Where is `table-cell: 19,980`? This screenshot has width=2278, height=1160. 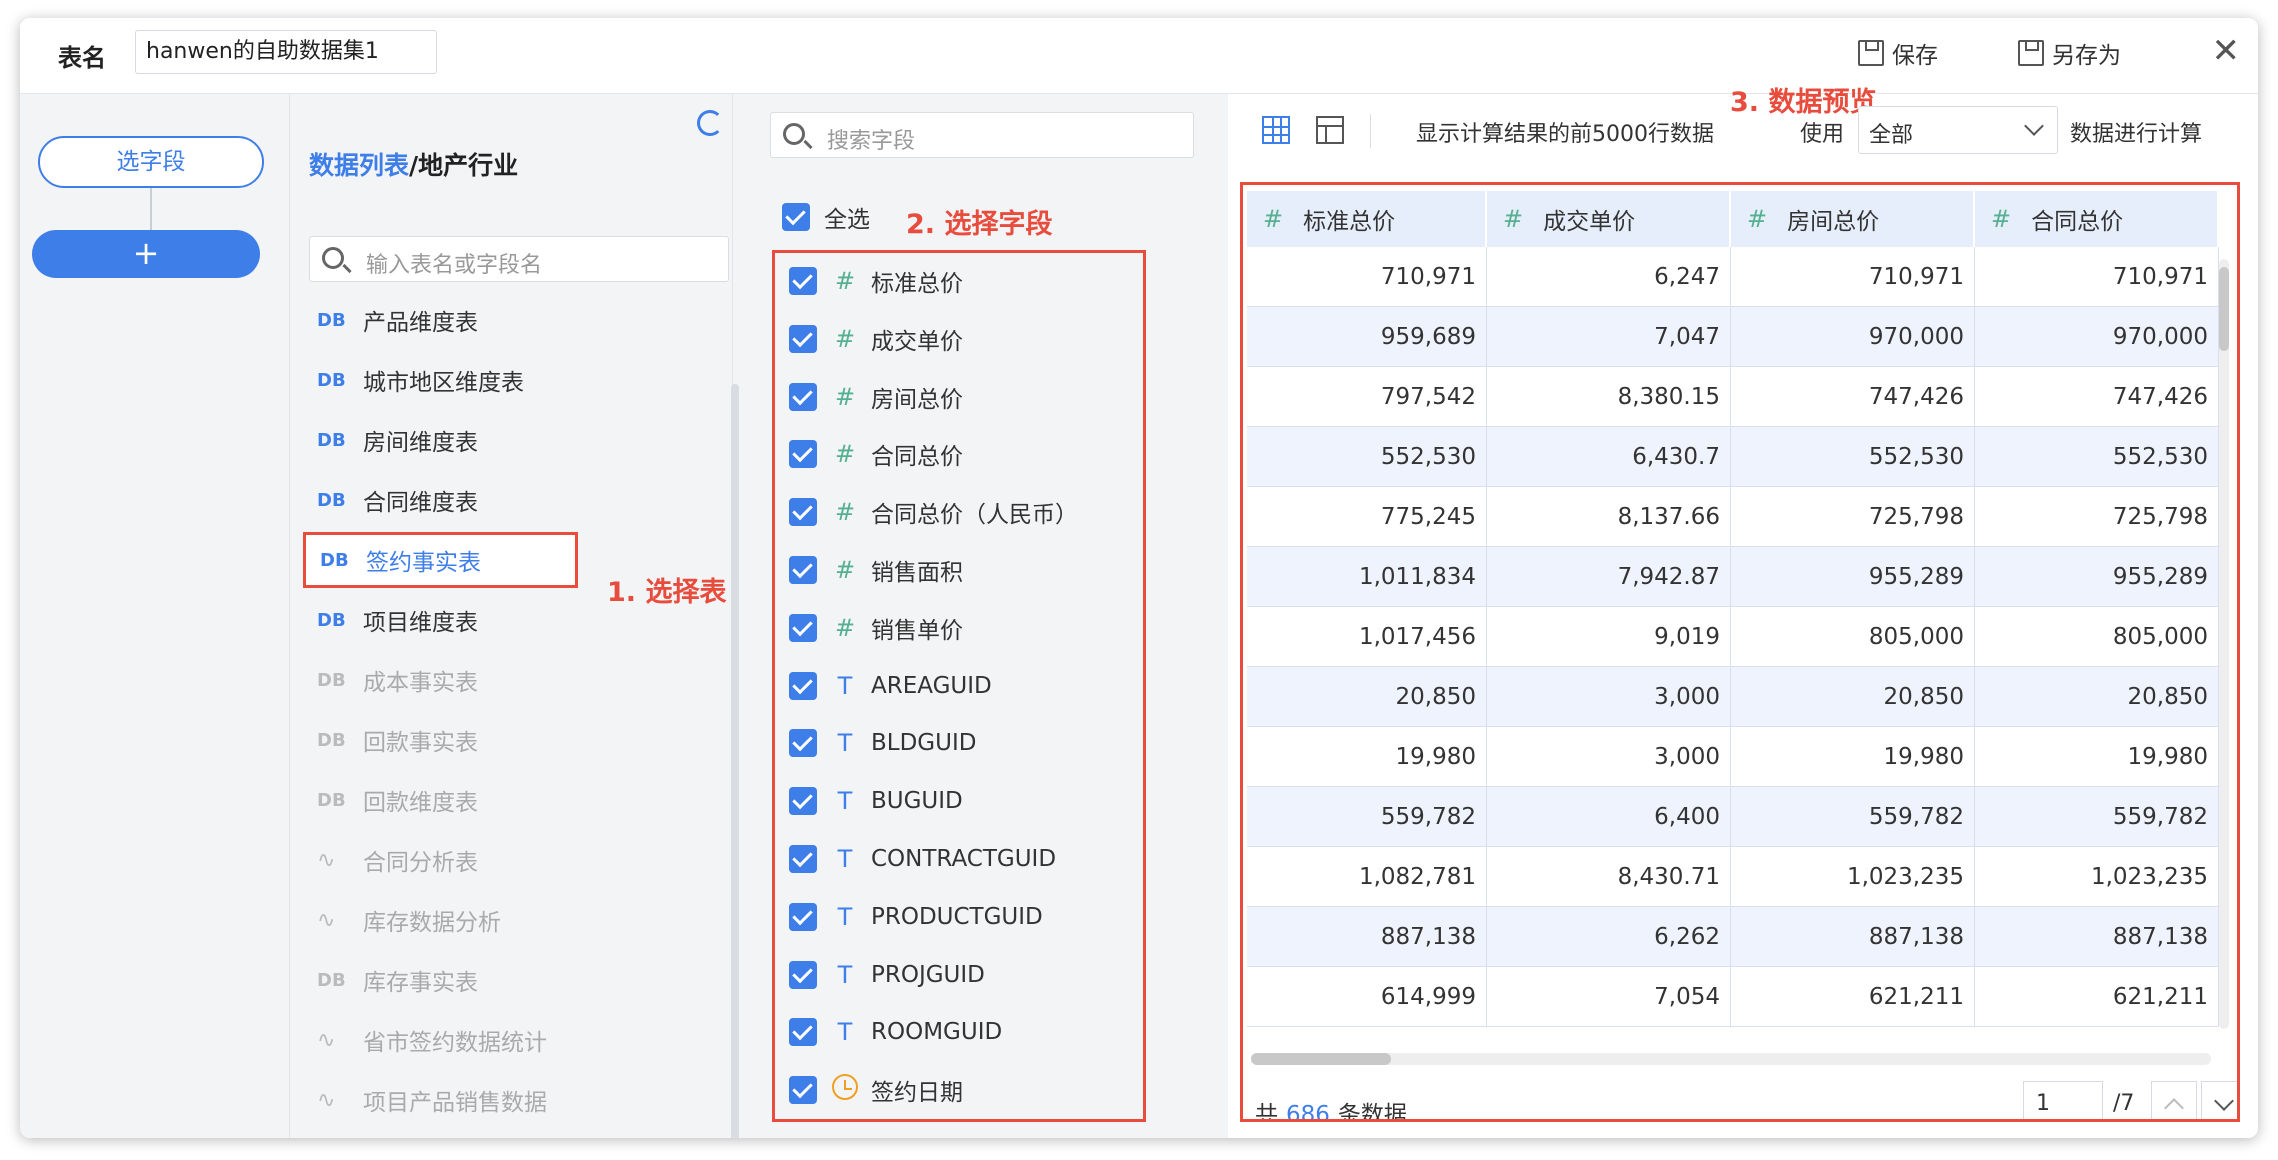 table-cell: 19,980 is located at coordinates (1853, 757).